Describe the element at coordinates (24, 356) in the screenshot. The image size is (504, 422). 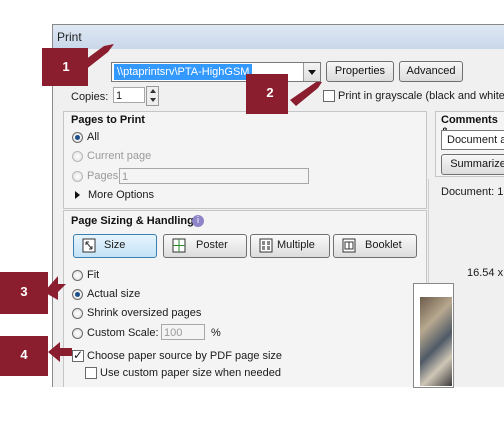
I see `marker-4: 4` at that location.